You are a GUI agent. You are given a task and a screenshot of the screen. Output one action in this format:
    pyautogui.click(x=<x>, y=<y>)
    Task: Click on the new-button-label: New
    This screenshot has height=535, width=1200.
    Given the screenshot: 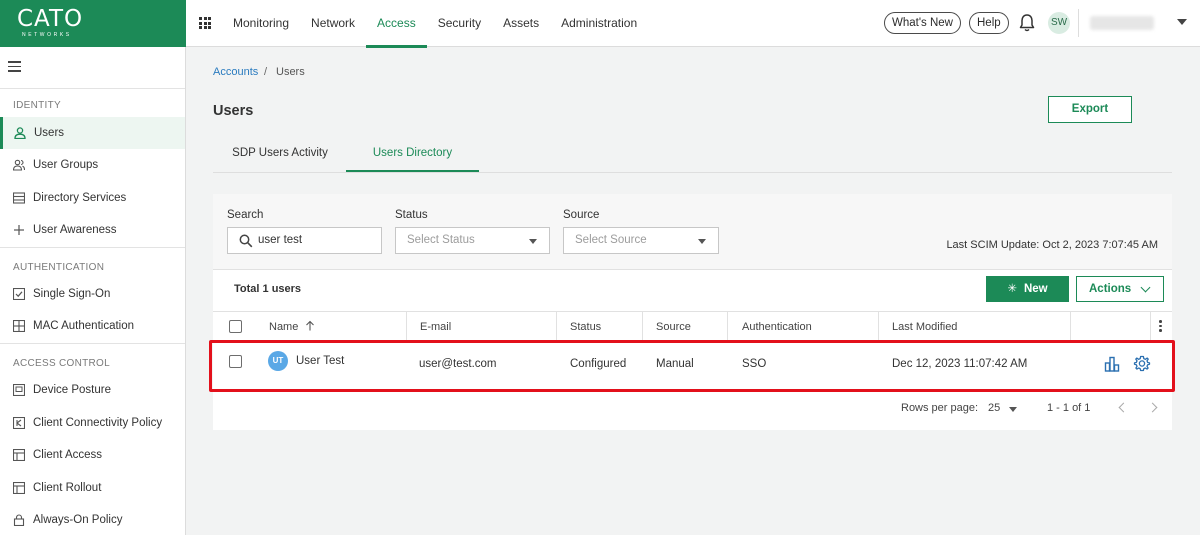 What is the action you would take?
    pyautogui.click(x=1035, y=289)
    